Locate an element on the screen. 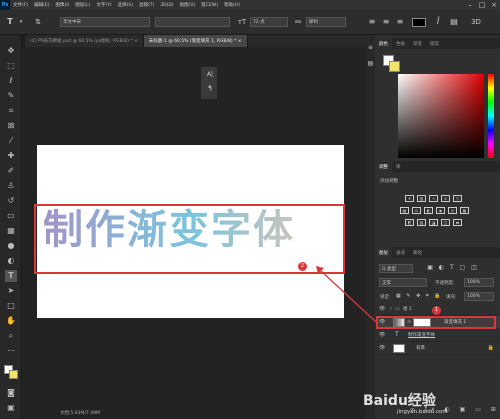 Image resolution: width=500 pixels, height=419 pixels. brightness-icon: ☀ is located at coordinates (409, 198).